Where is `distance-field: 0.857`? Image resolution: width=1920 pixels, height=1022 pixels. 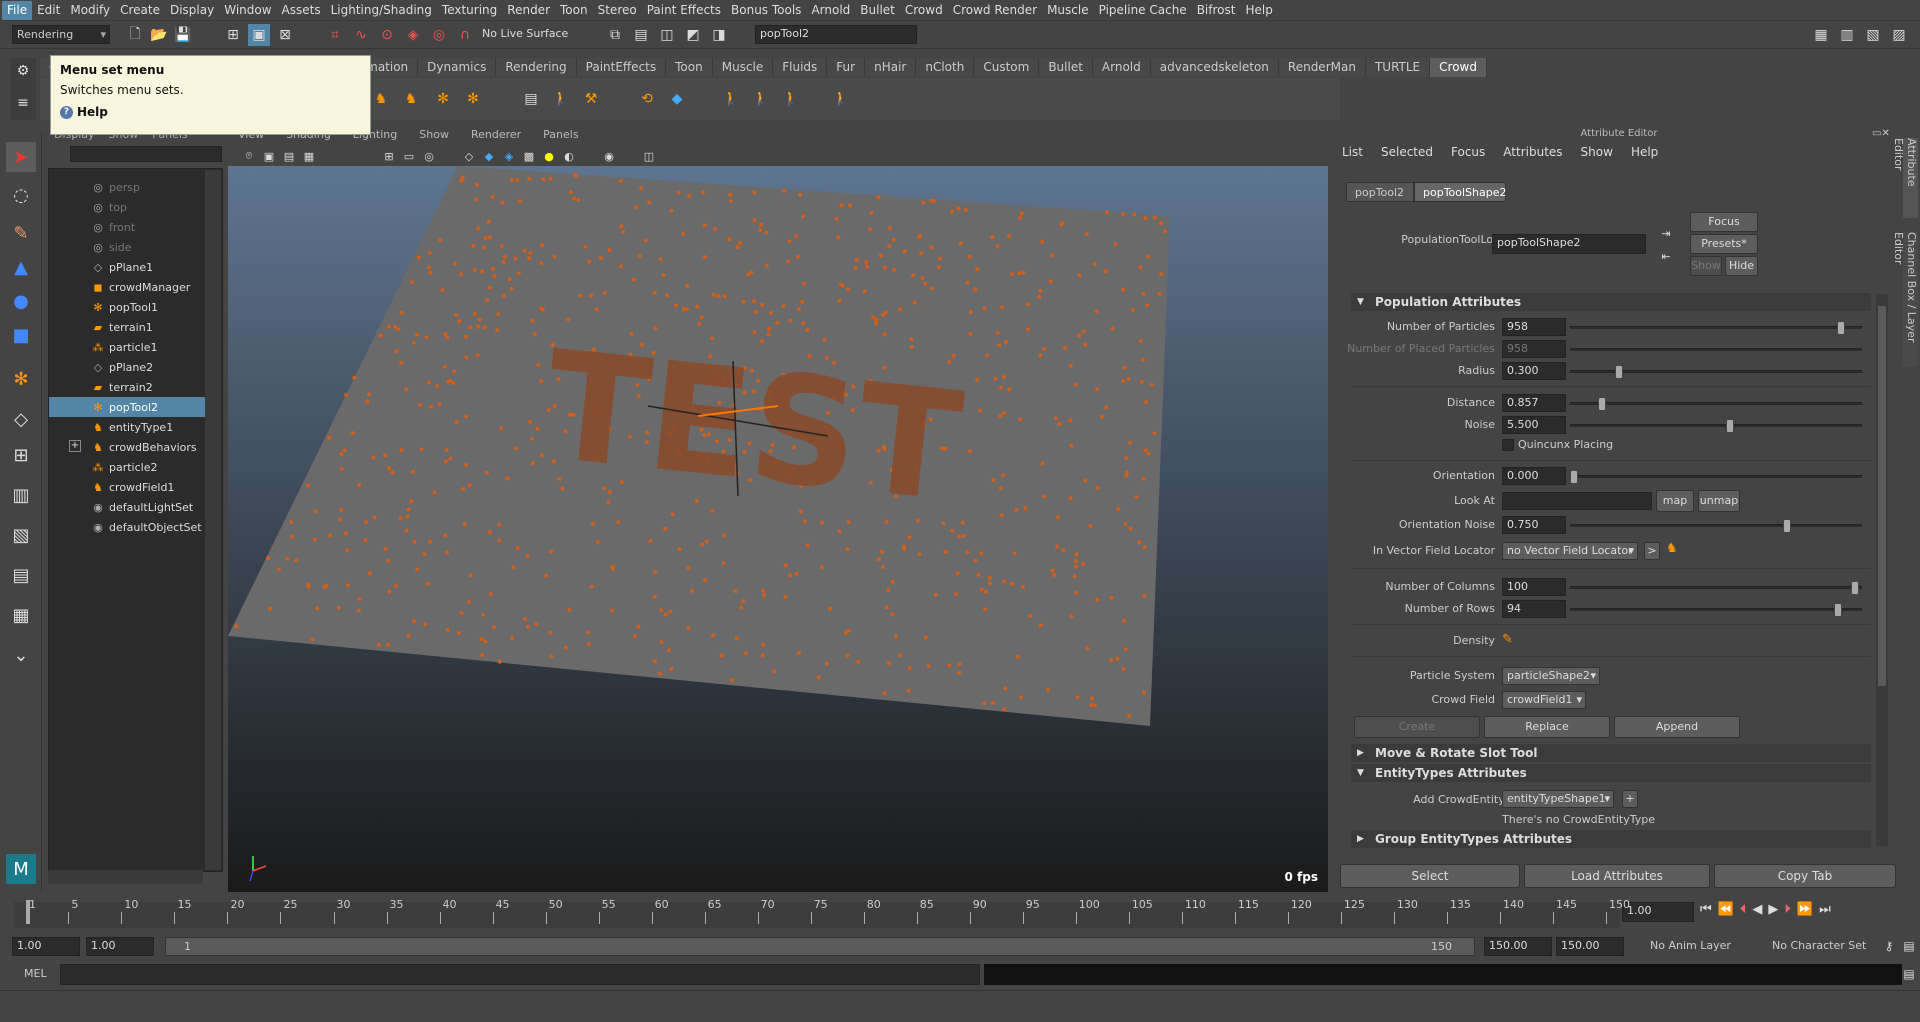
distance-field: 0.857 is located at coordinates (1534, 403).